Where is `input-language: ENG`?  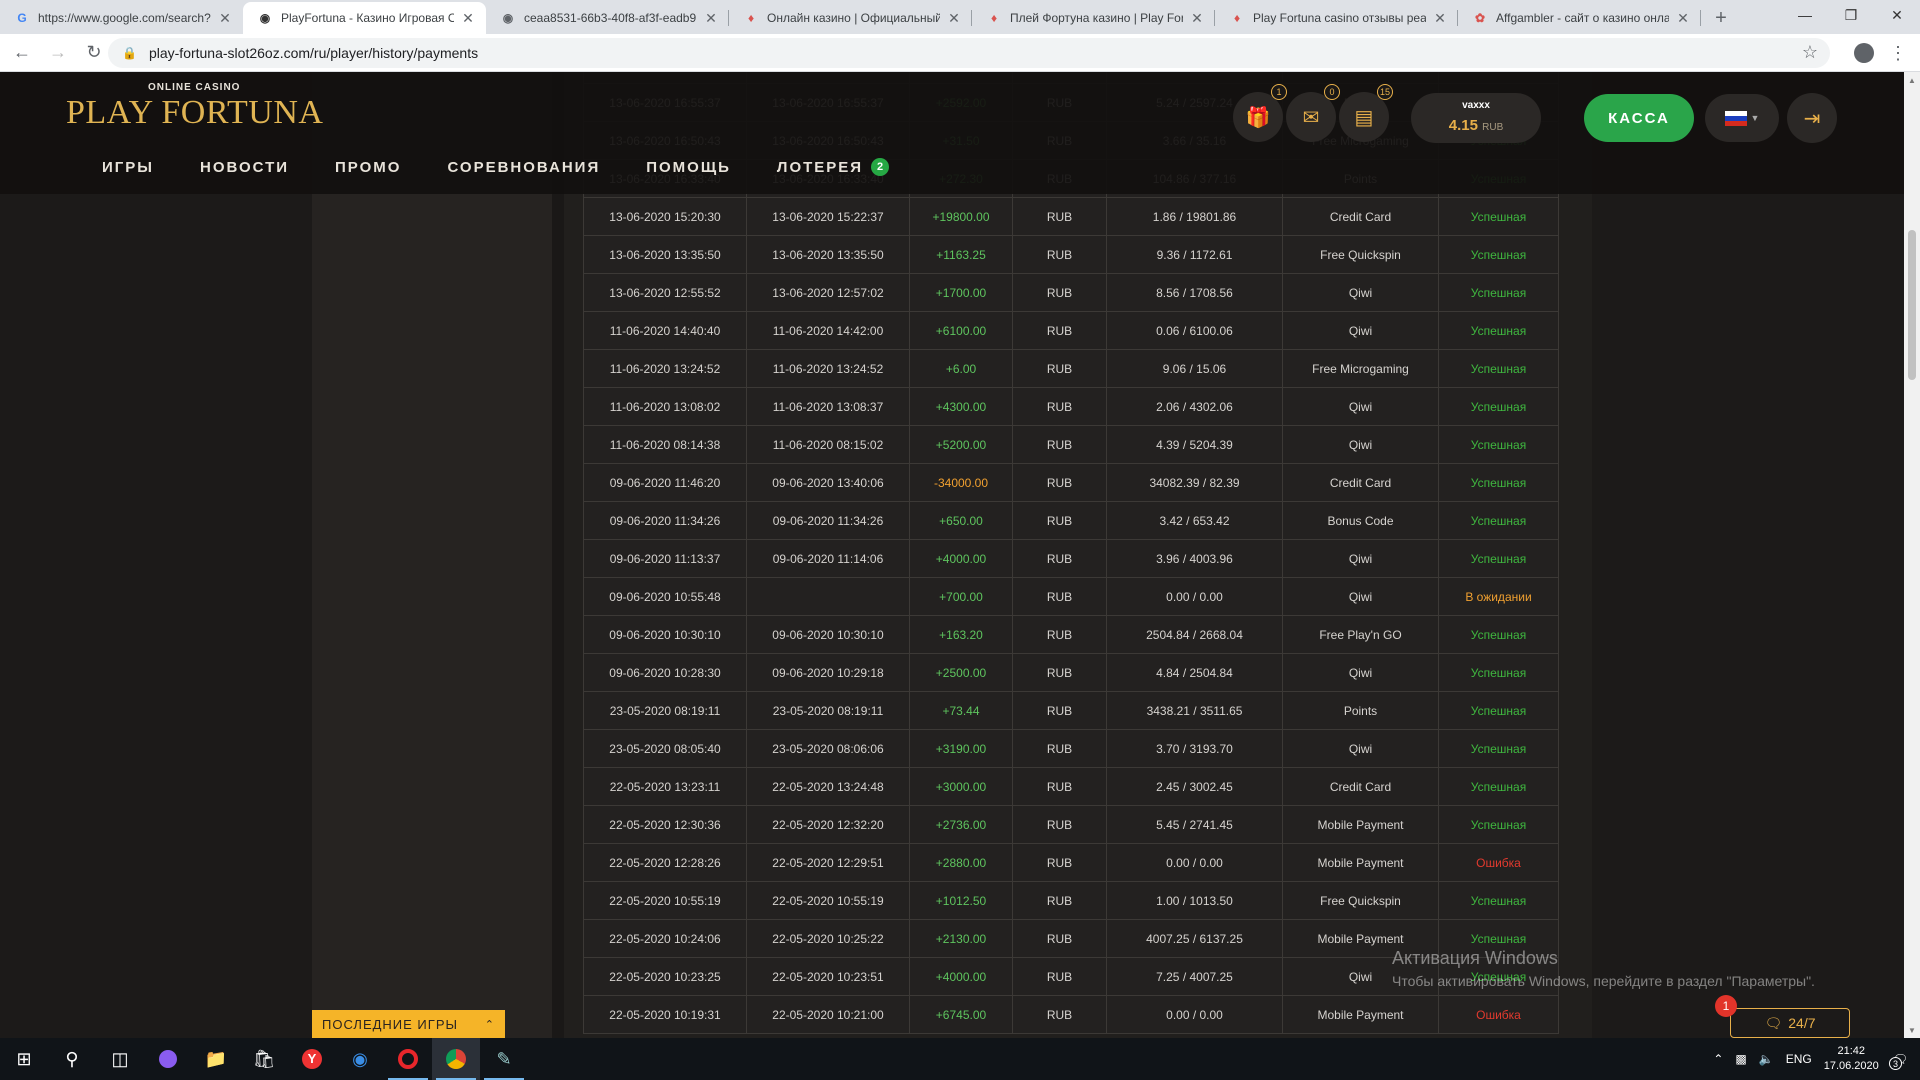
input-language: ENG is located at coordinates (1799, 1059).